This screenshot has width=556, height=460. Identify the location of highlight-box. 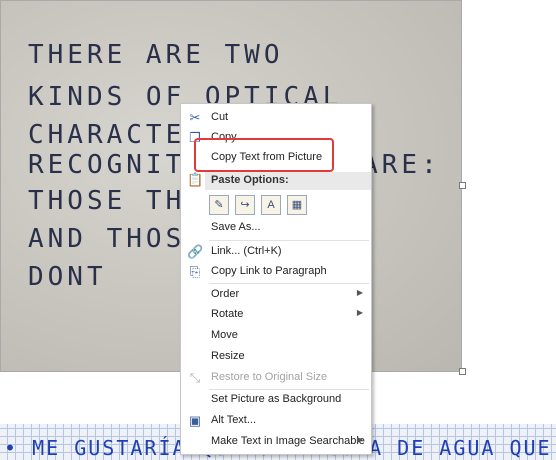
(264, 155).